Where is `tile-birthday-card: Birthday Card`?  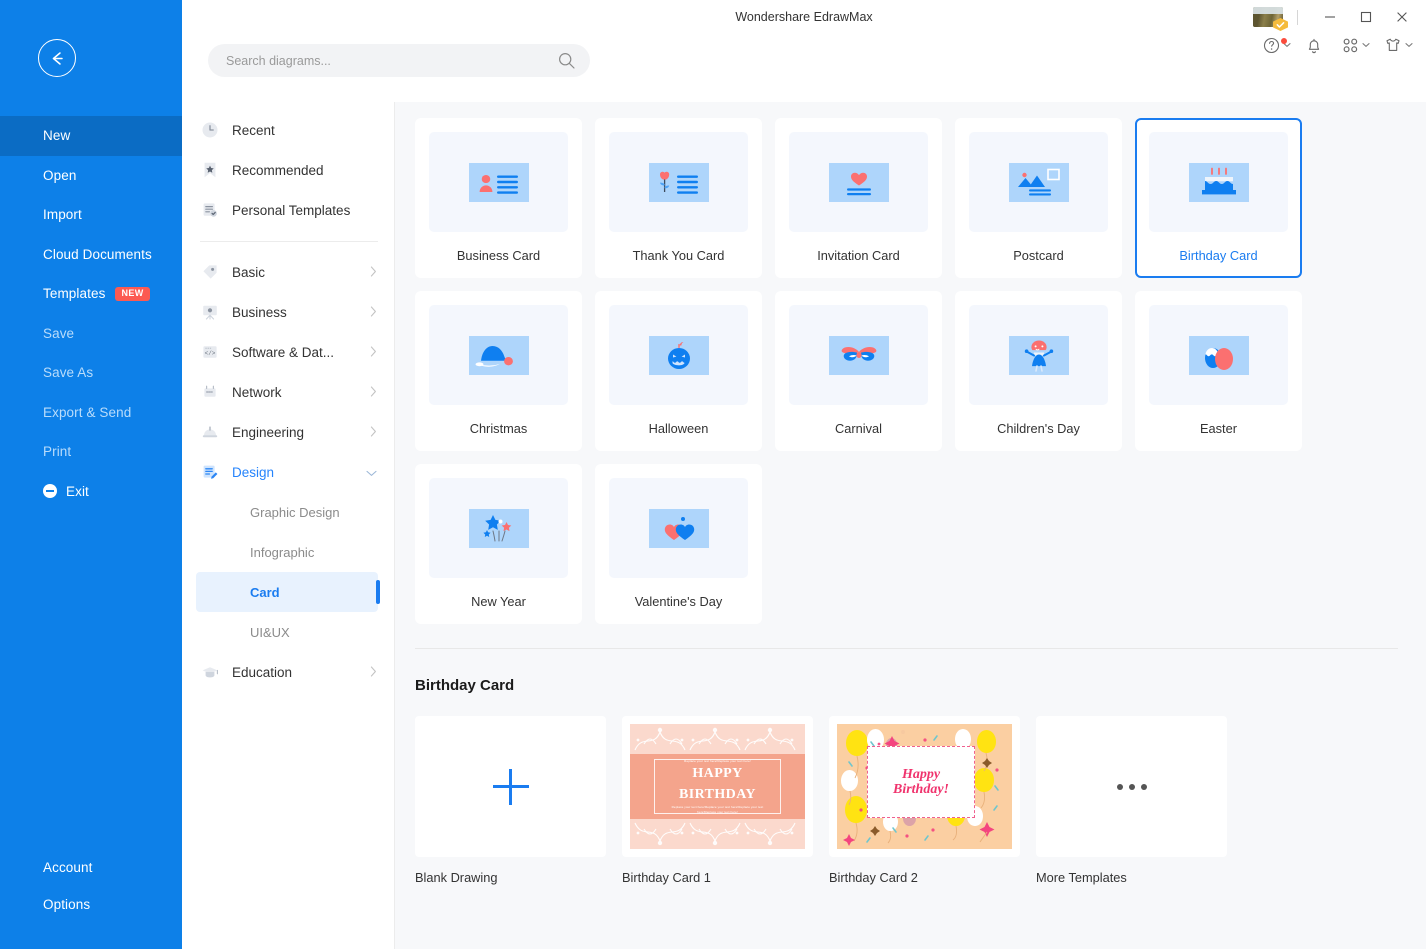
tile-birthday-card: Birthday Card is located at coordinates (1218, 198).